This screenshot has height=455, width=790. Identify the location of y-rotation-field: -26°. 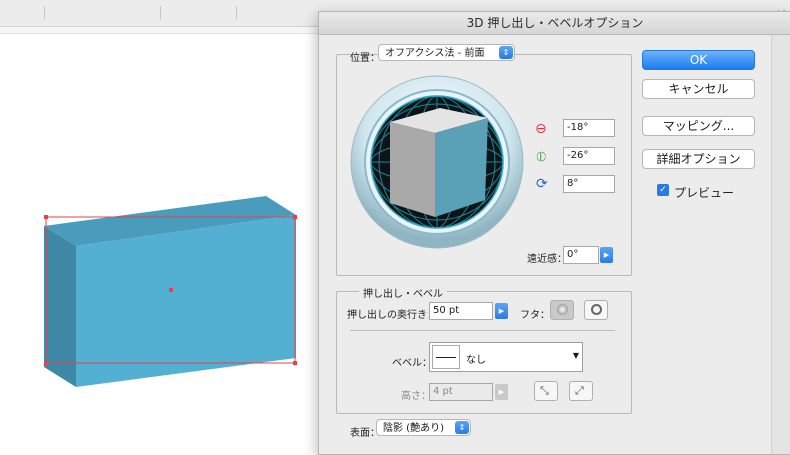
(589, 156).